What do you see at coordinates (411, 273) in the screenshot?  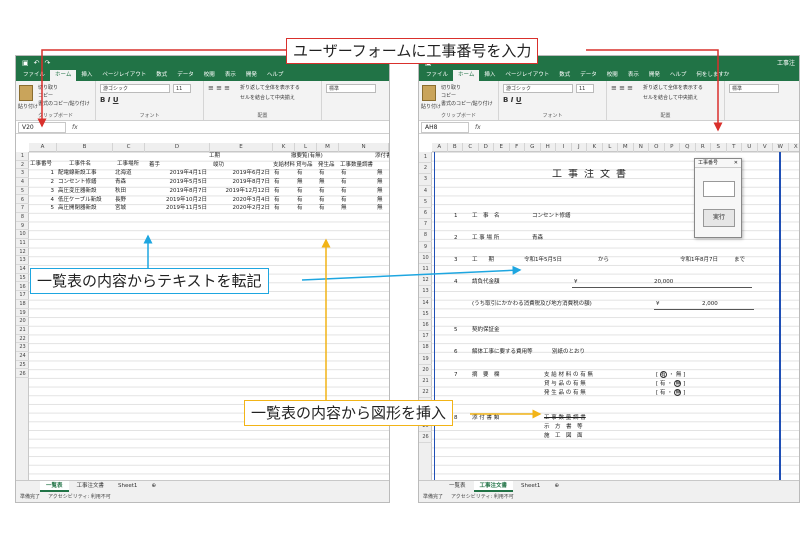 I see `blue-arrow-right` at bounding box center [411, 273].